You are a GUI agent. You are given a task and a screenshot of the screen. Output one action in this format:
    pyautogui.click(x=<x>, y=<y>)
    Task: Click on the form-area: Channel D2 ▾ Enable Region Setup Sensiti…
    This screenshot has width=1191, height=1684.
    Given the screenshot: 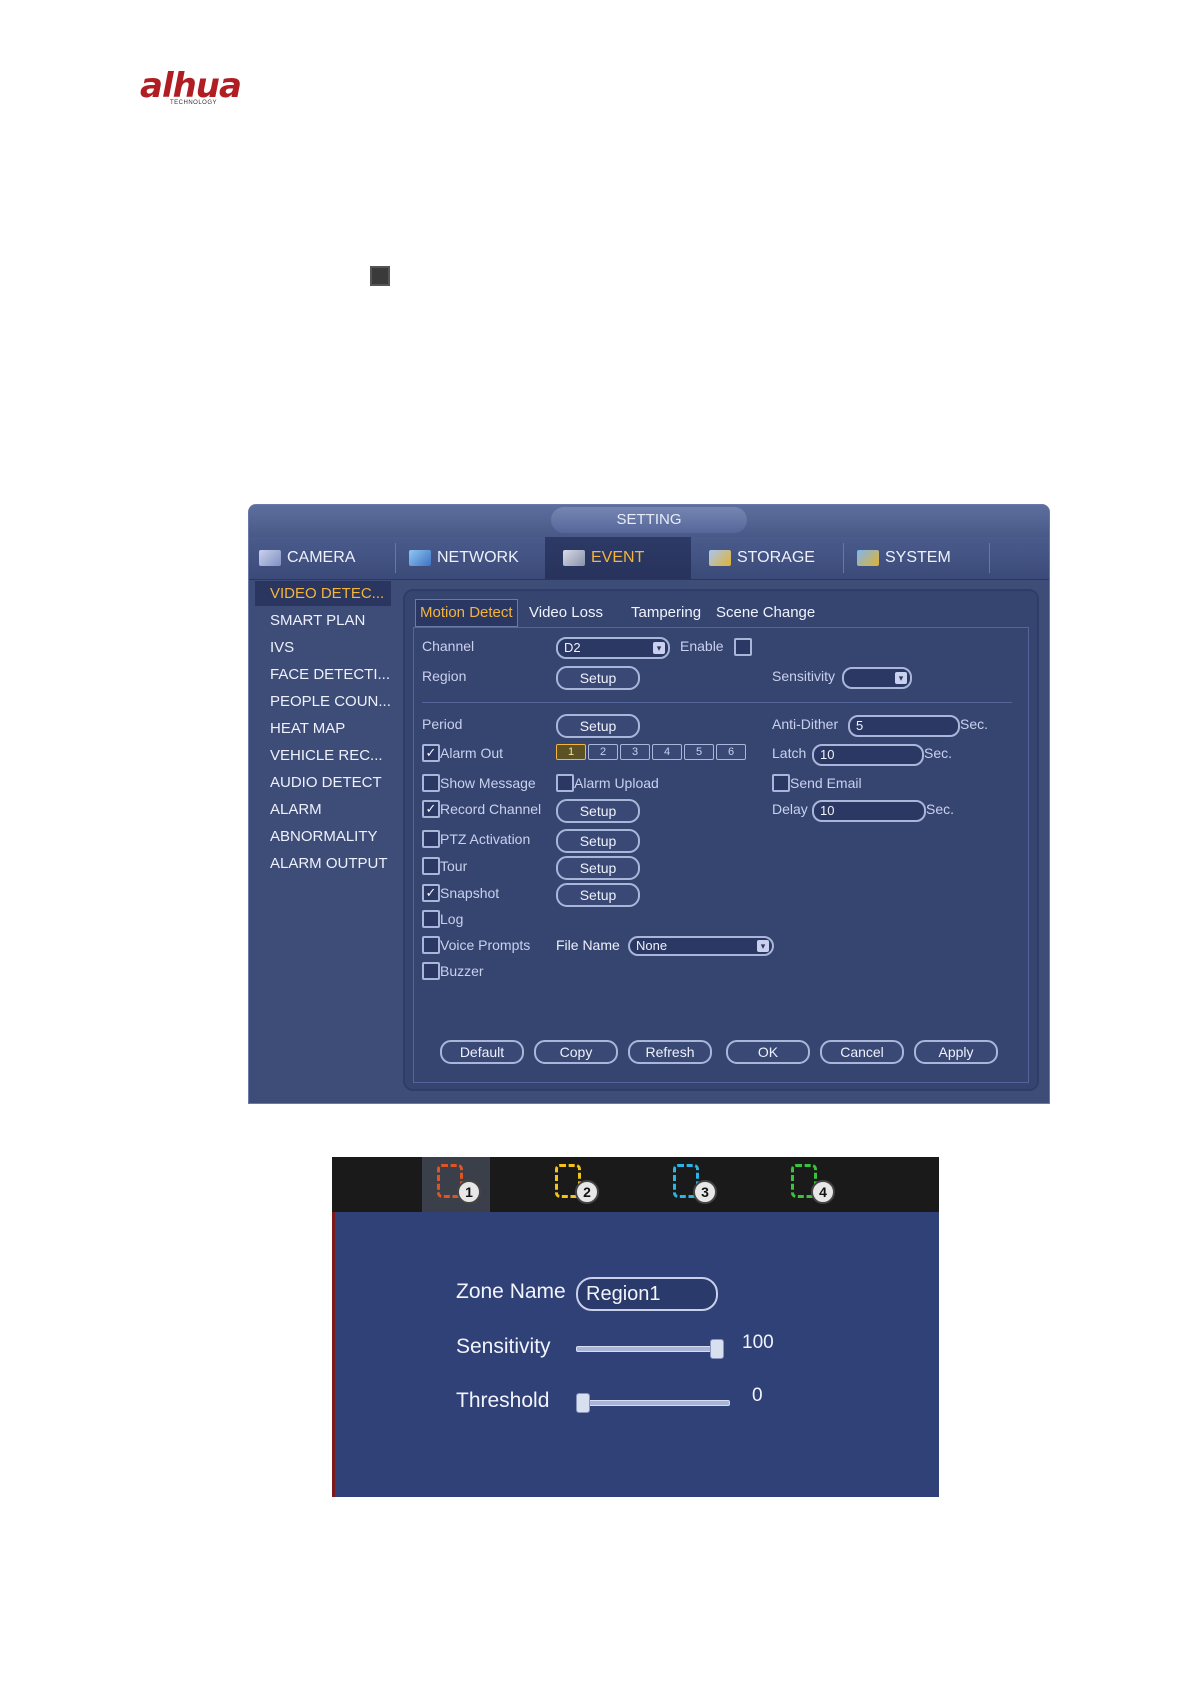 What is the action you would take?
    pyautogui.click(x=721, y=855)
    